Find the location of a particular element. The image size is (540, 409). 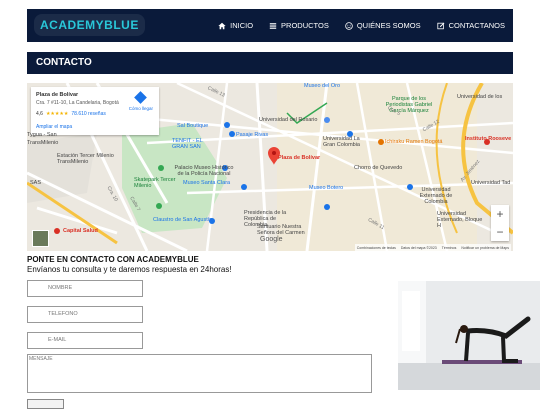

zoom-out-button: − is located at coordinates (500, 232).